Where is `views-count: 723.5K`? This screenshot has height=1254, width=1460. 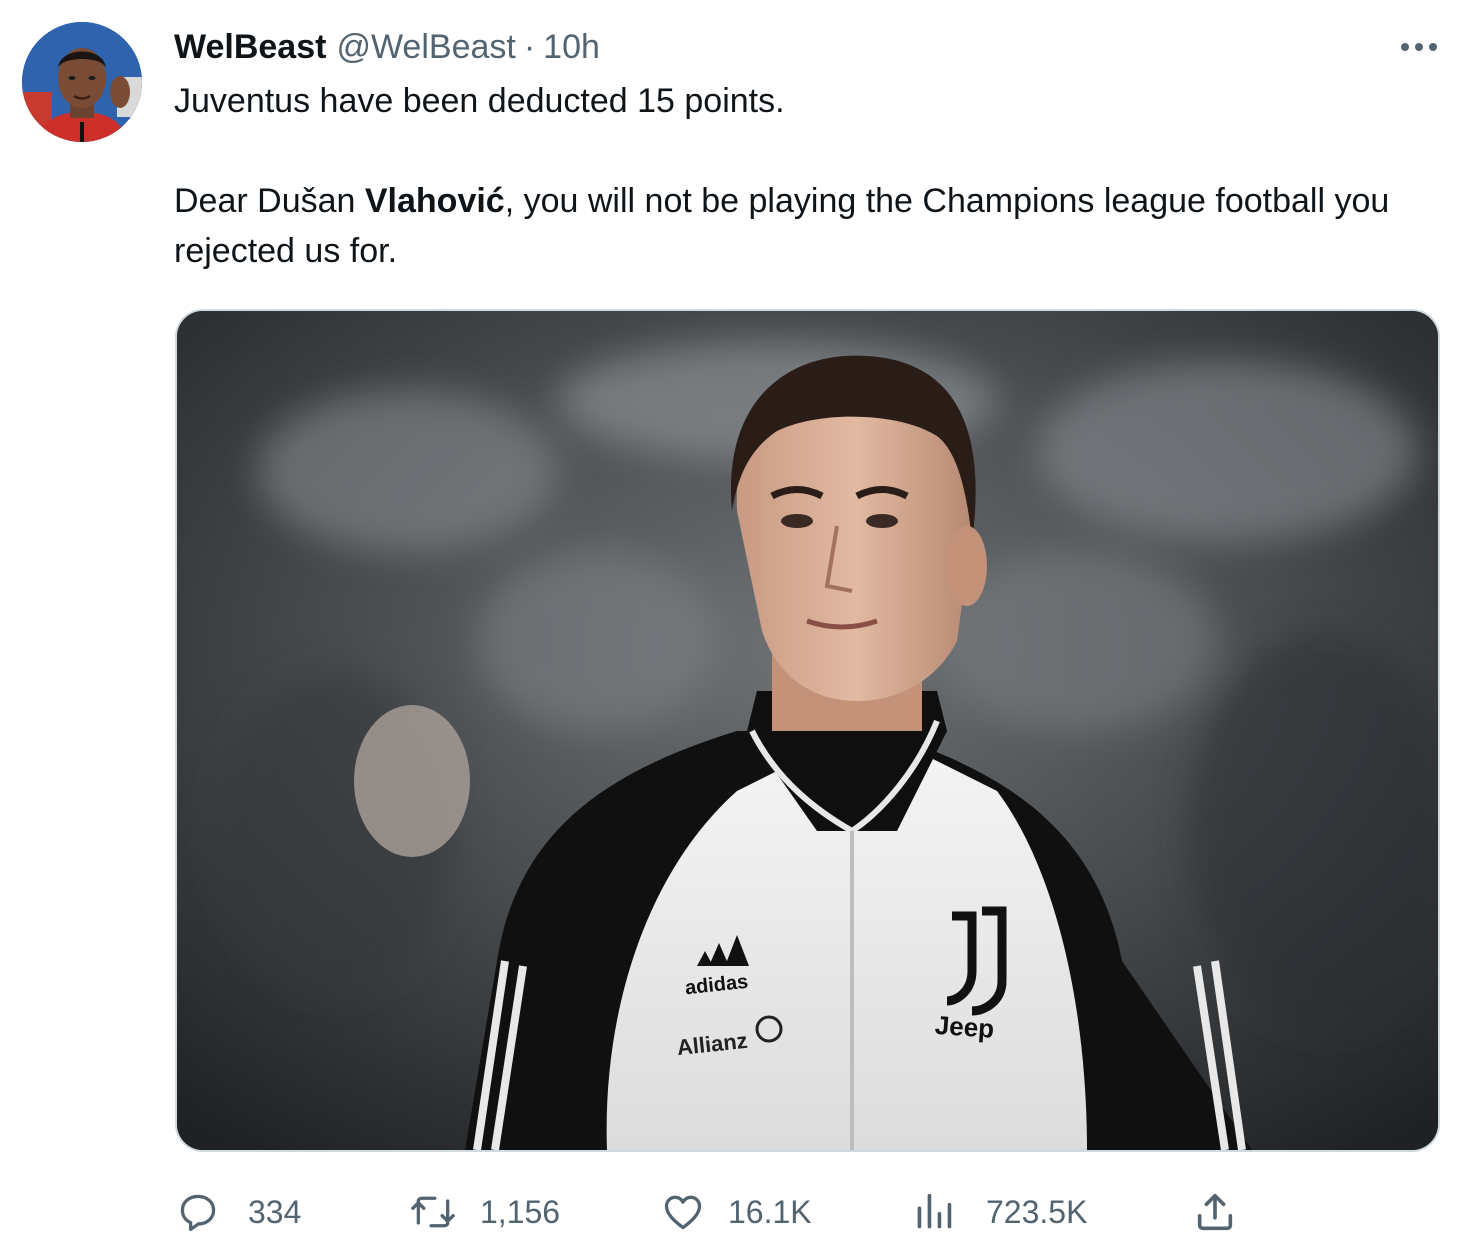
views-count: 723.5K is located at coordinates (1037, 1211).